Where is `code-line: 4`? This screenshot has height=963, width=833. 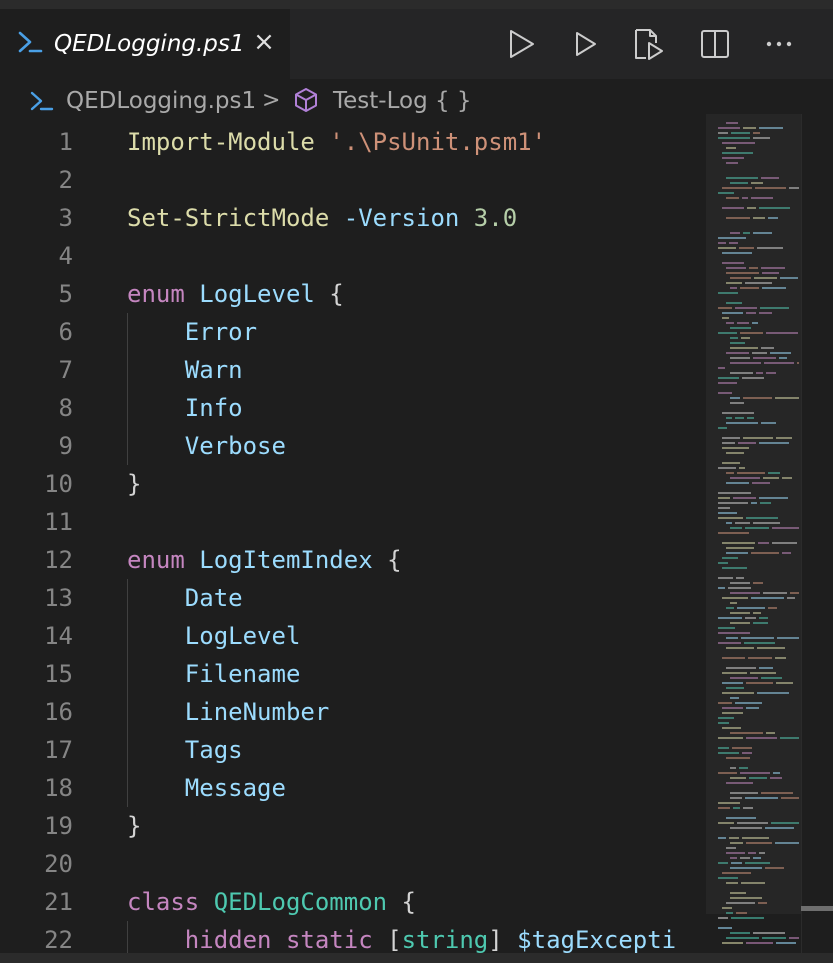 code-line: 4 is located at coordinates (353, 256).